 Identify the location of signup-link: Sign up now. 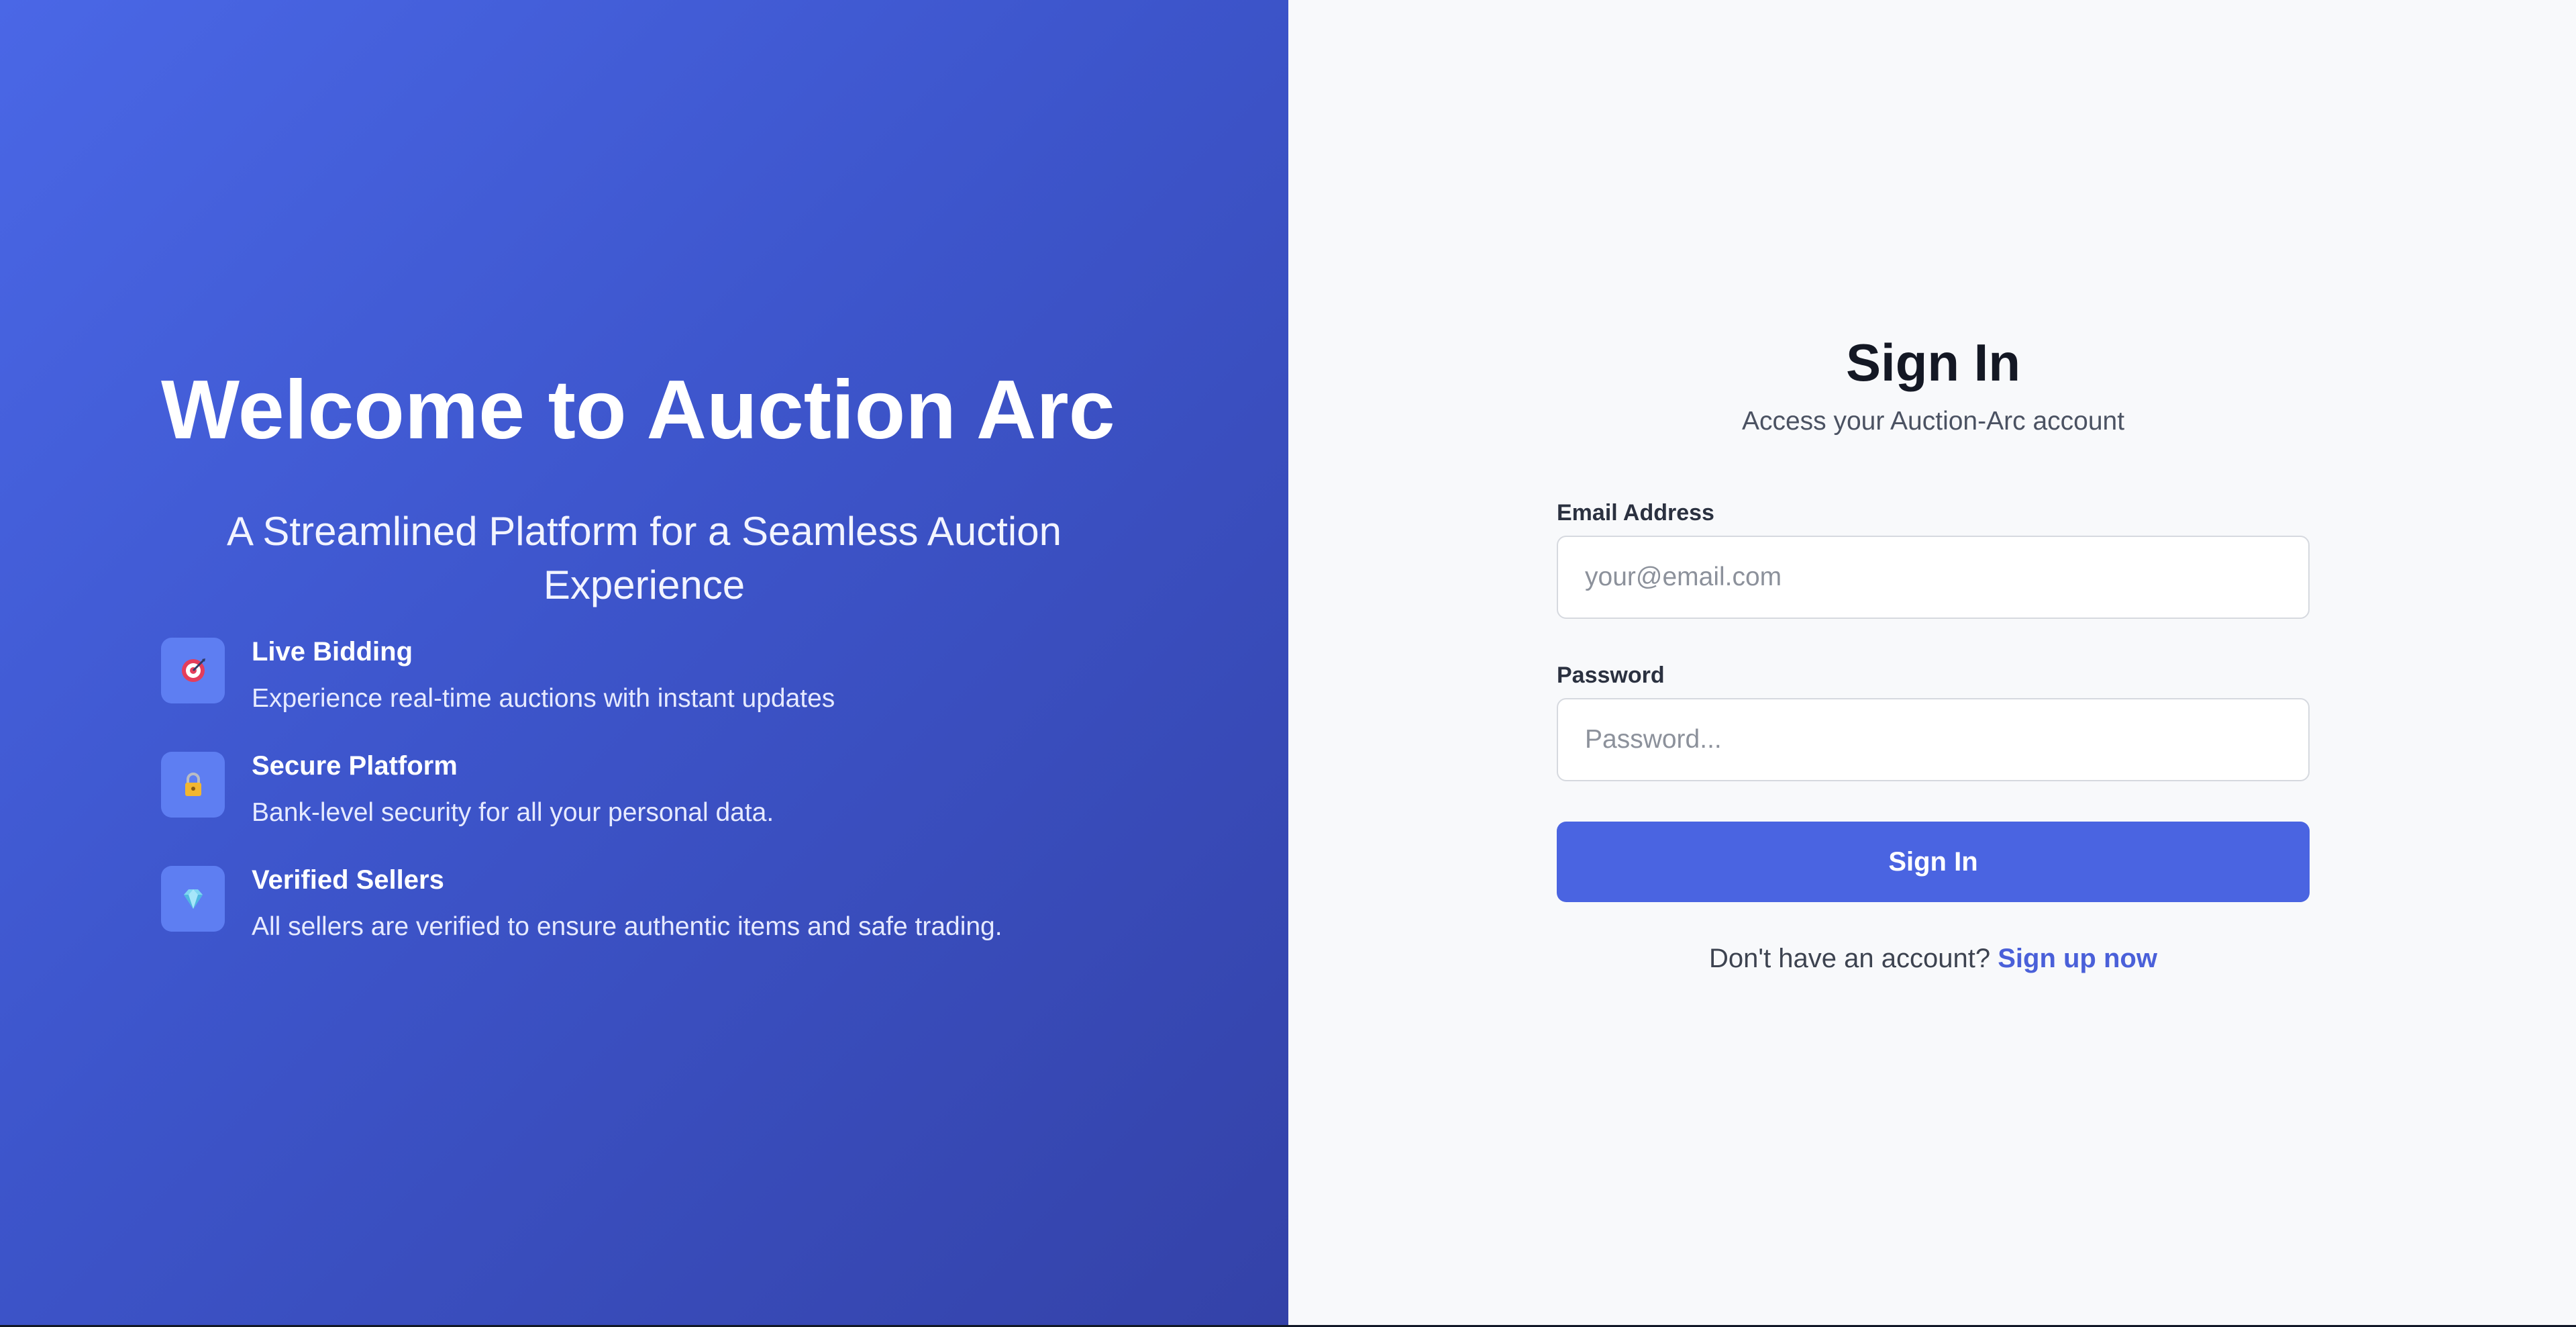
(2077, 958).